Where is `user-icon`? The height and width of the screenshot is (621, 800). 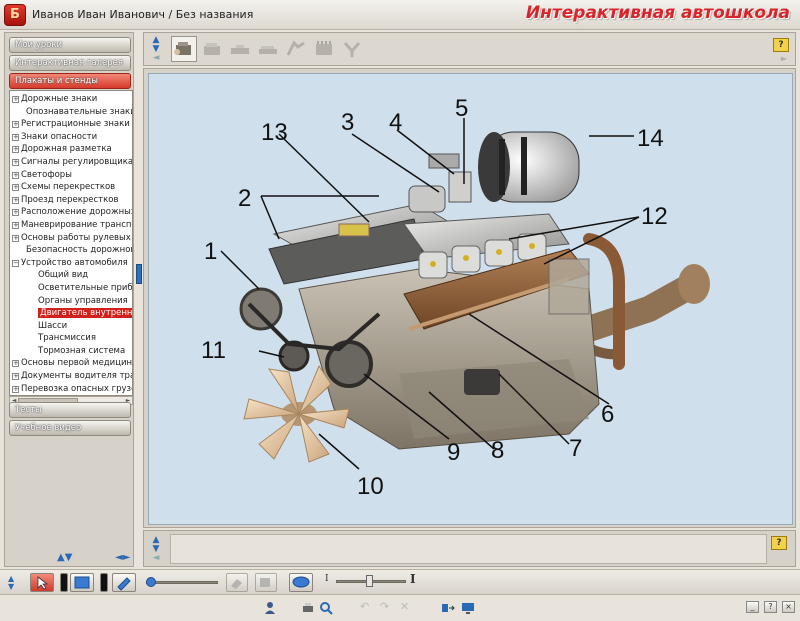 user-icon is located at coordinates (270, 608).